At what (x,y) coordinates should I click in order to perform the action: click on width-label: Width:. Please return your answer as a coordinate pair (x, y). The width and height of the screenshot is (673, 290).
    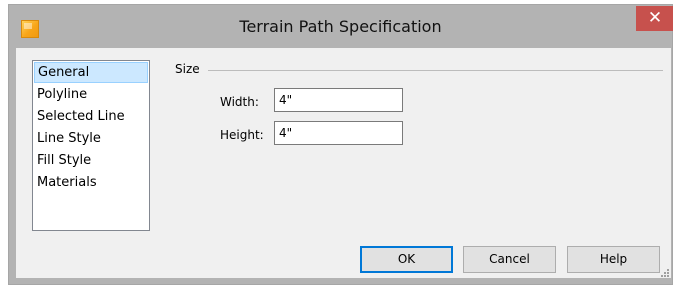
    Looking at the image, I should click on (239, 102).